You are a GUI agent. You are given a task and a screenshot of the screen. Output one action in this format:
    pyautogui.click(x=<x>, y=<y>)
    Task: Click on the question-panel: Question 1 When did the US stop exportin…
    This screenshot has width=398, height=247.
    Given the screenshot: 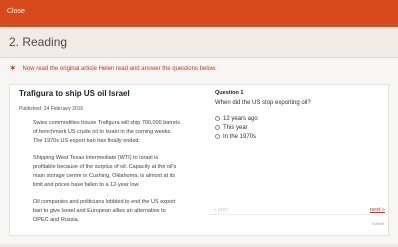 What is the action you would take?
    pyautogui.click(x=300, y=116)
    